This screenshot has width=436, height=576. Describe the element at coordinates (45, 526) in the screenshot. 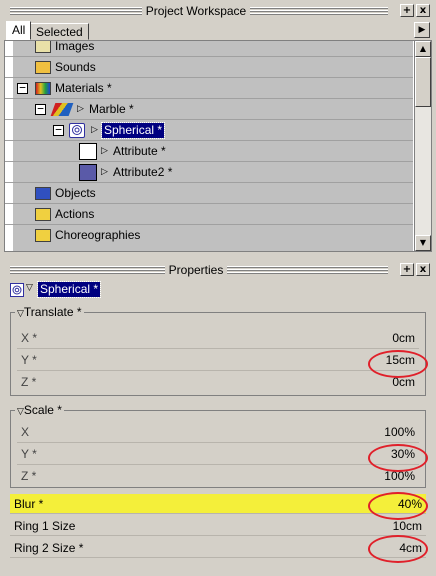

I see `property-key: Ring 1 Size` at that location.